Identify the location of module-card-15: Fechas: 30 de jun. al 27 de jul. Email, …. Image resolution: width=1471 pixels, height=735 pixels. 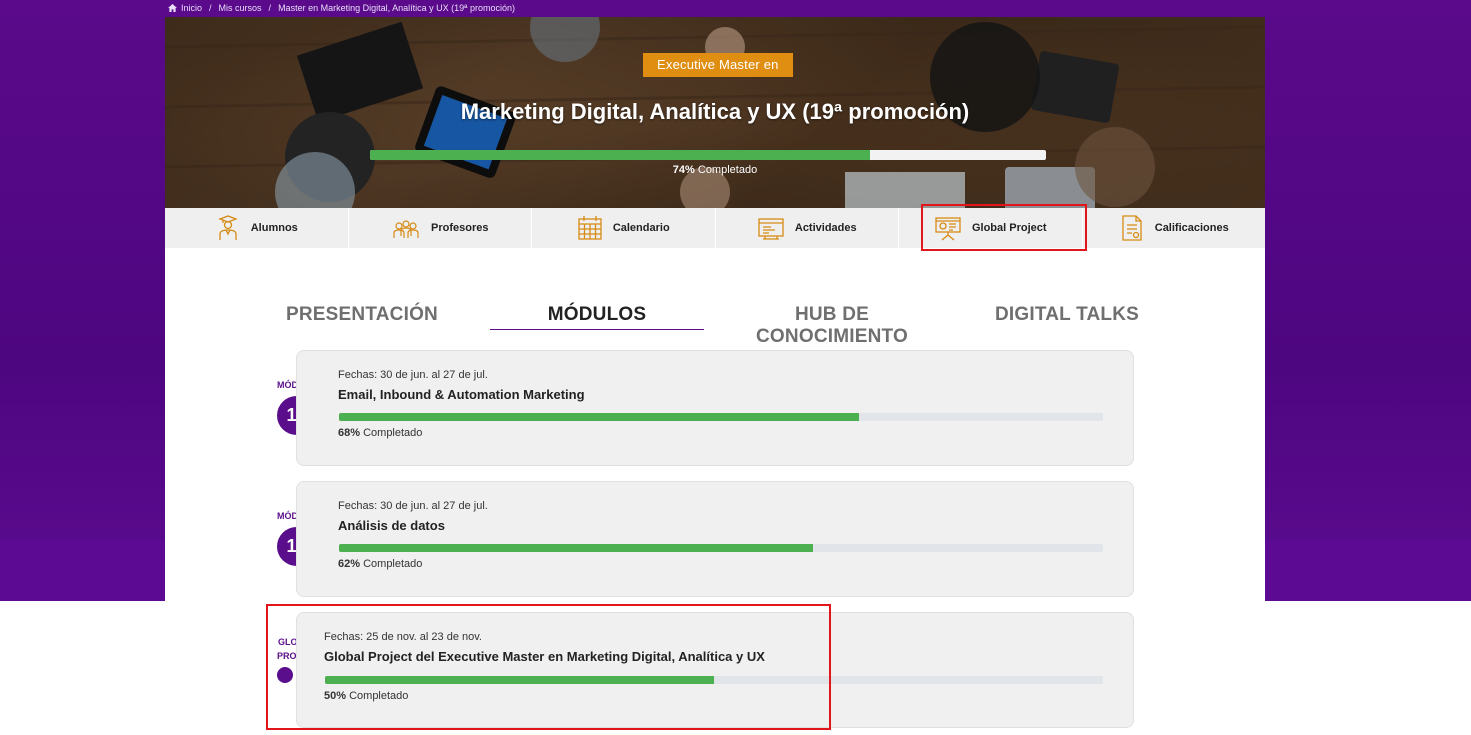
(715, 408).